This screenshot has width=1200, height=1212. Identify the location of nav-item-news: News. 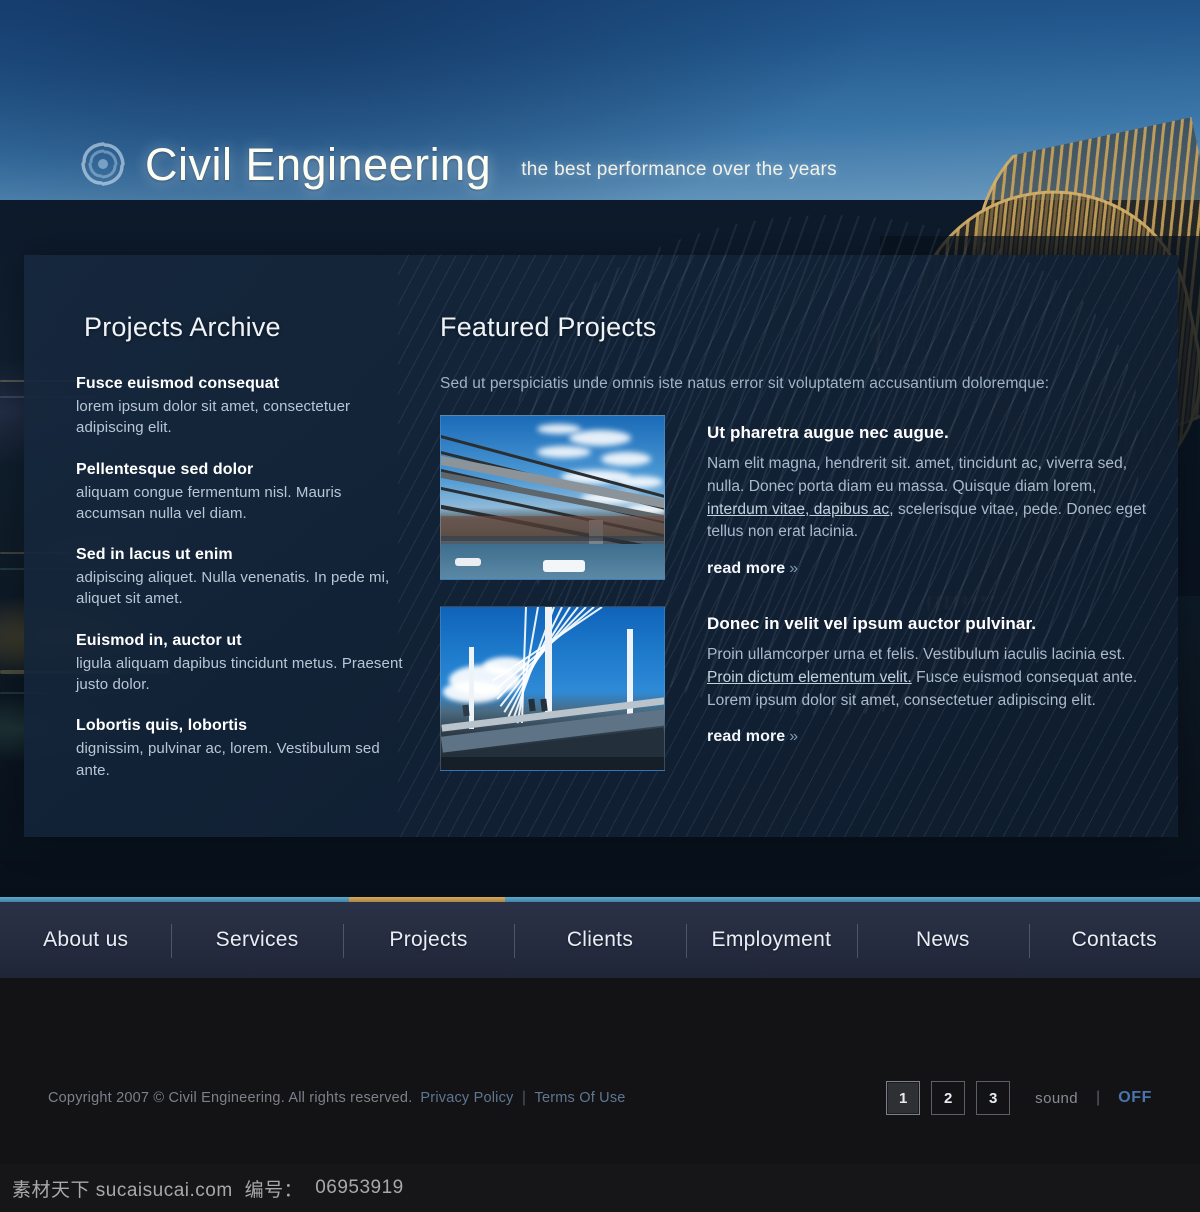
(942, 940).